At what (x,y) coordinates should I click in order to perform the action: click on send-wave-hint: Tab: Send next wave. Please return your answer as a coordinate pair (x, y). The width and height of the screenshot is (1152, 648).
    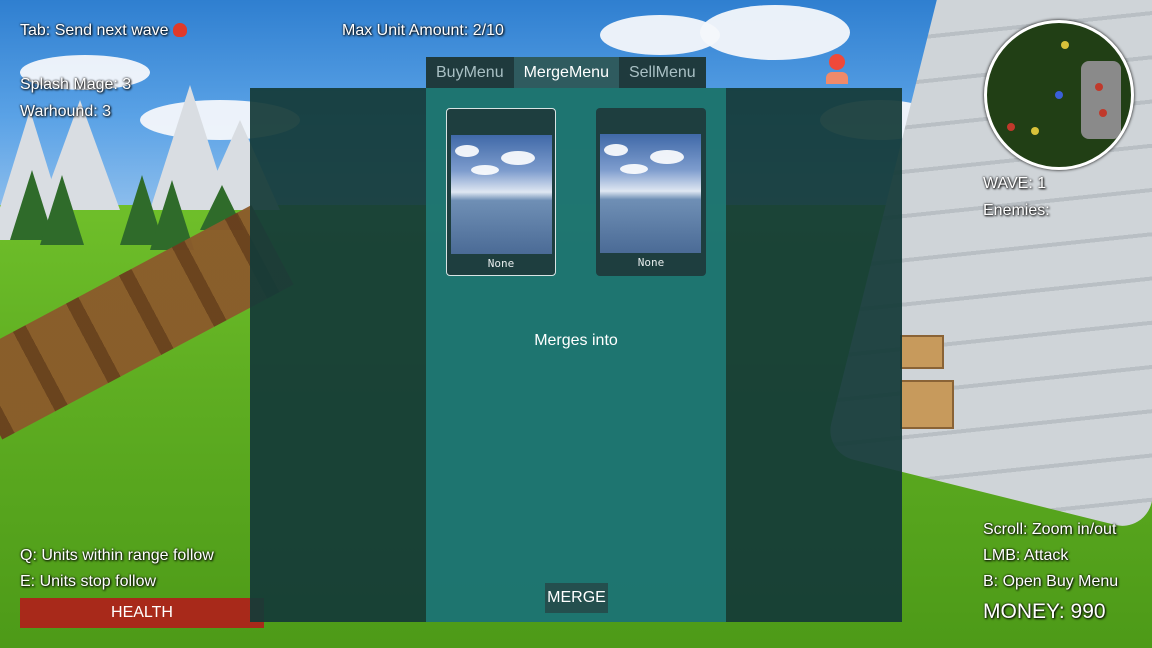
    Looking at the image, I should click on (103, 31).